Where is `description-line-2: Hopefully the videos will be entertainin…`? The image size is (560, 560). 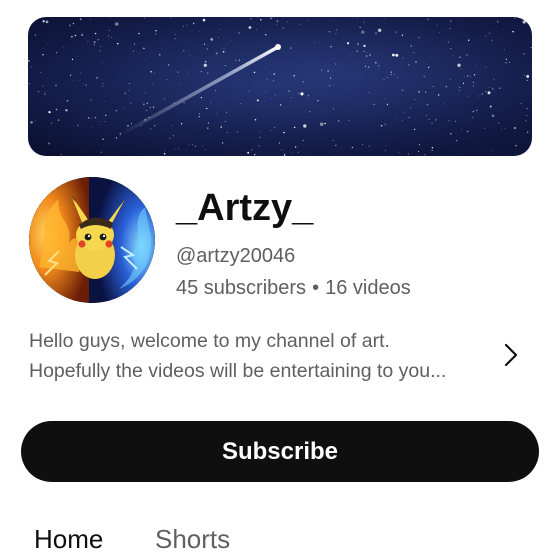 description-line-2: Hopefully the videos will be entertainin… is located at coordinates (238, 371).